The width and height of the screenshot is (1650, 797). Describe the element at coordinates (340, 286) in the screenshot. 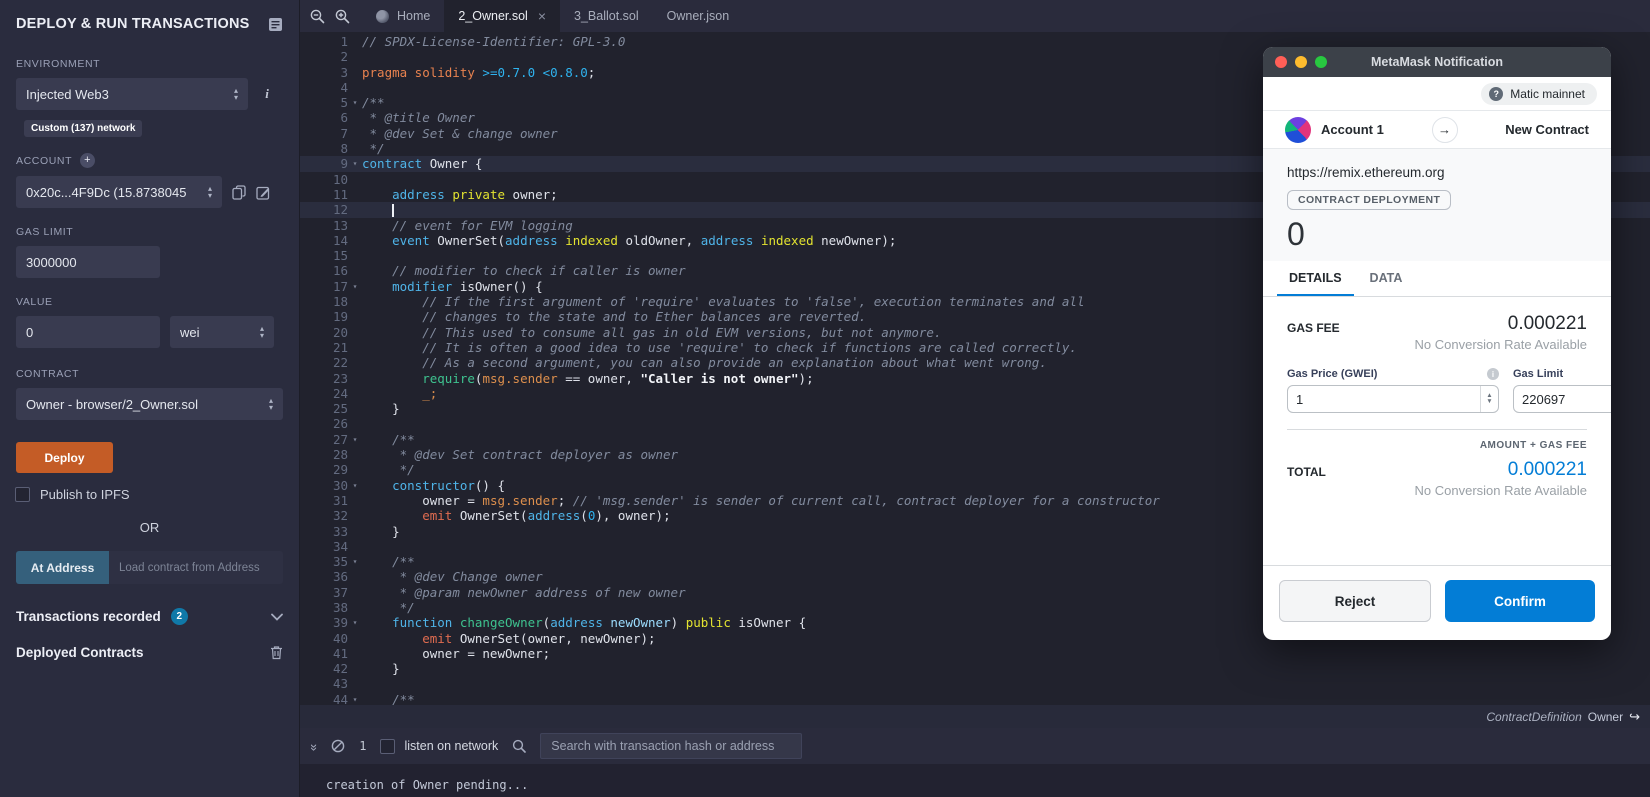

I see `line-number: 17` at that location.